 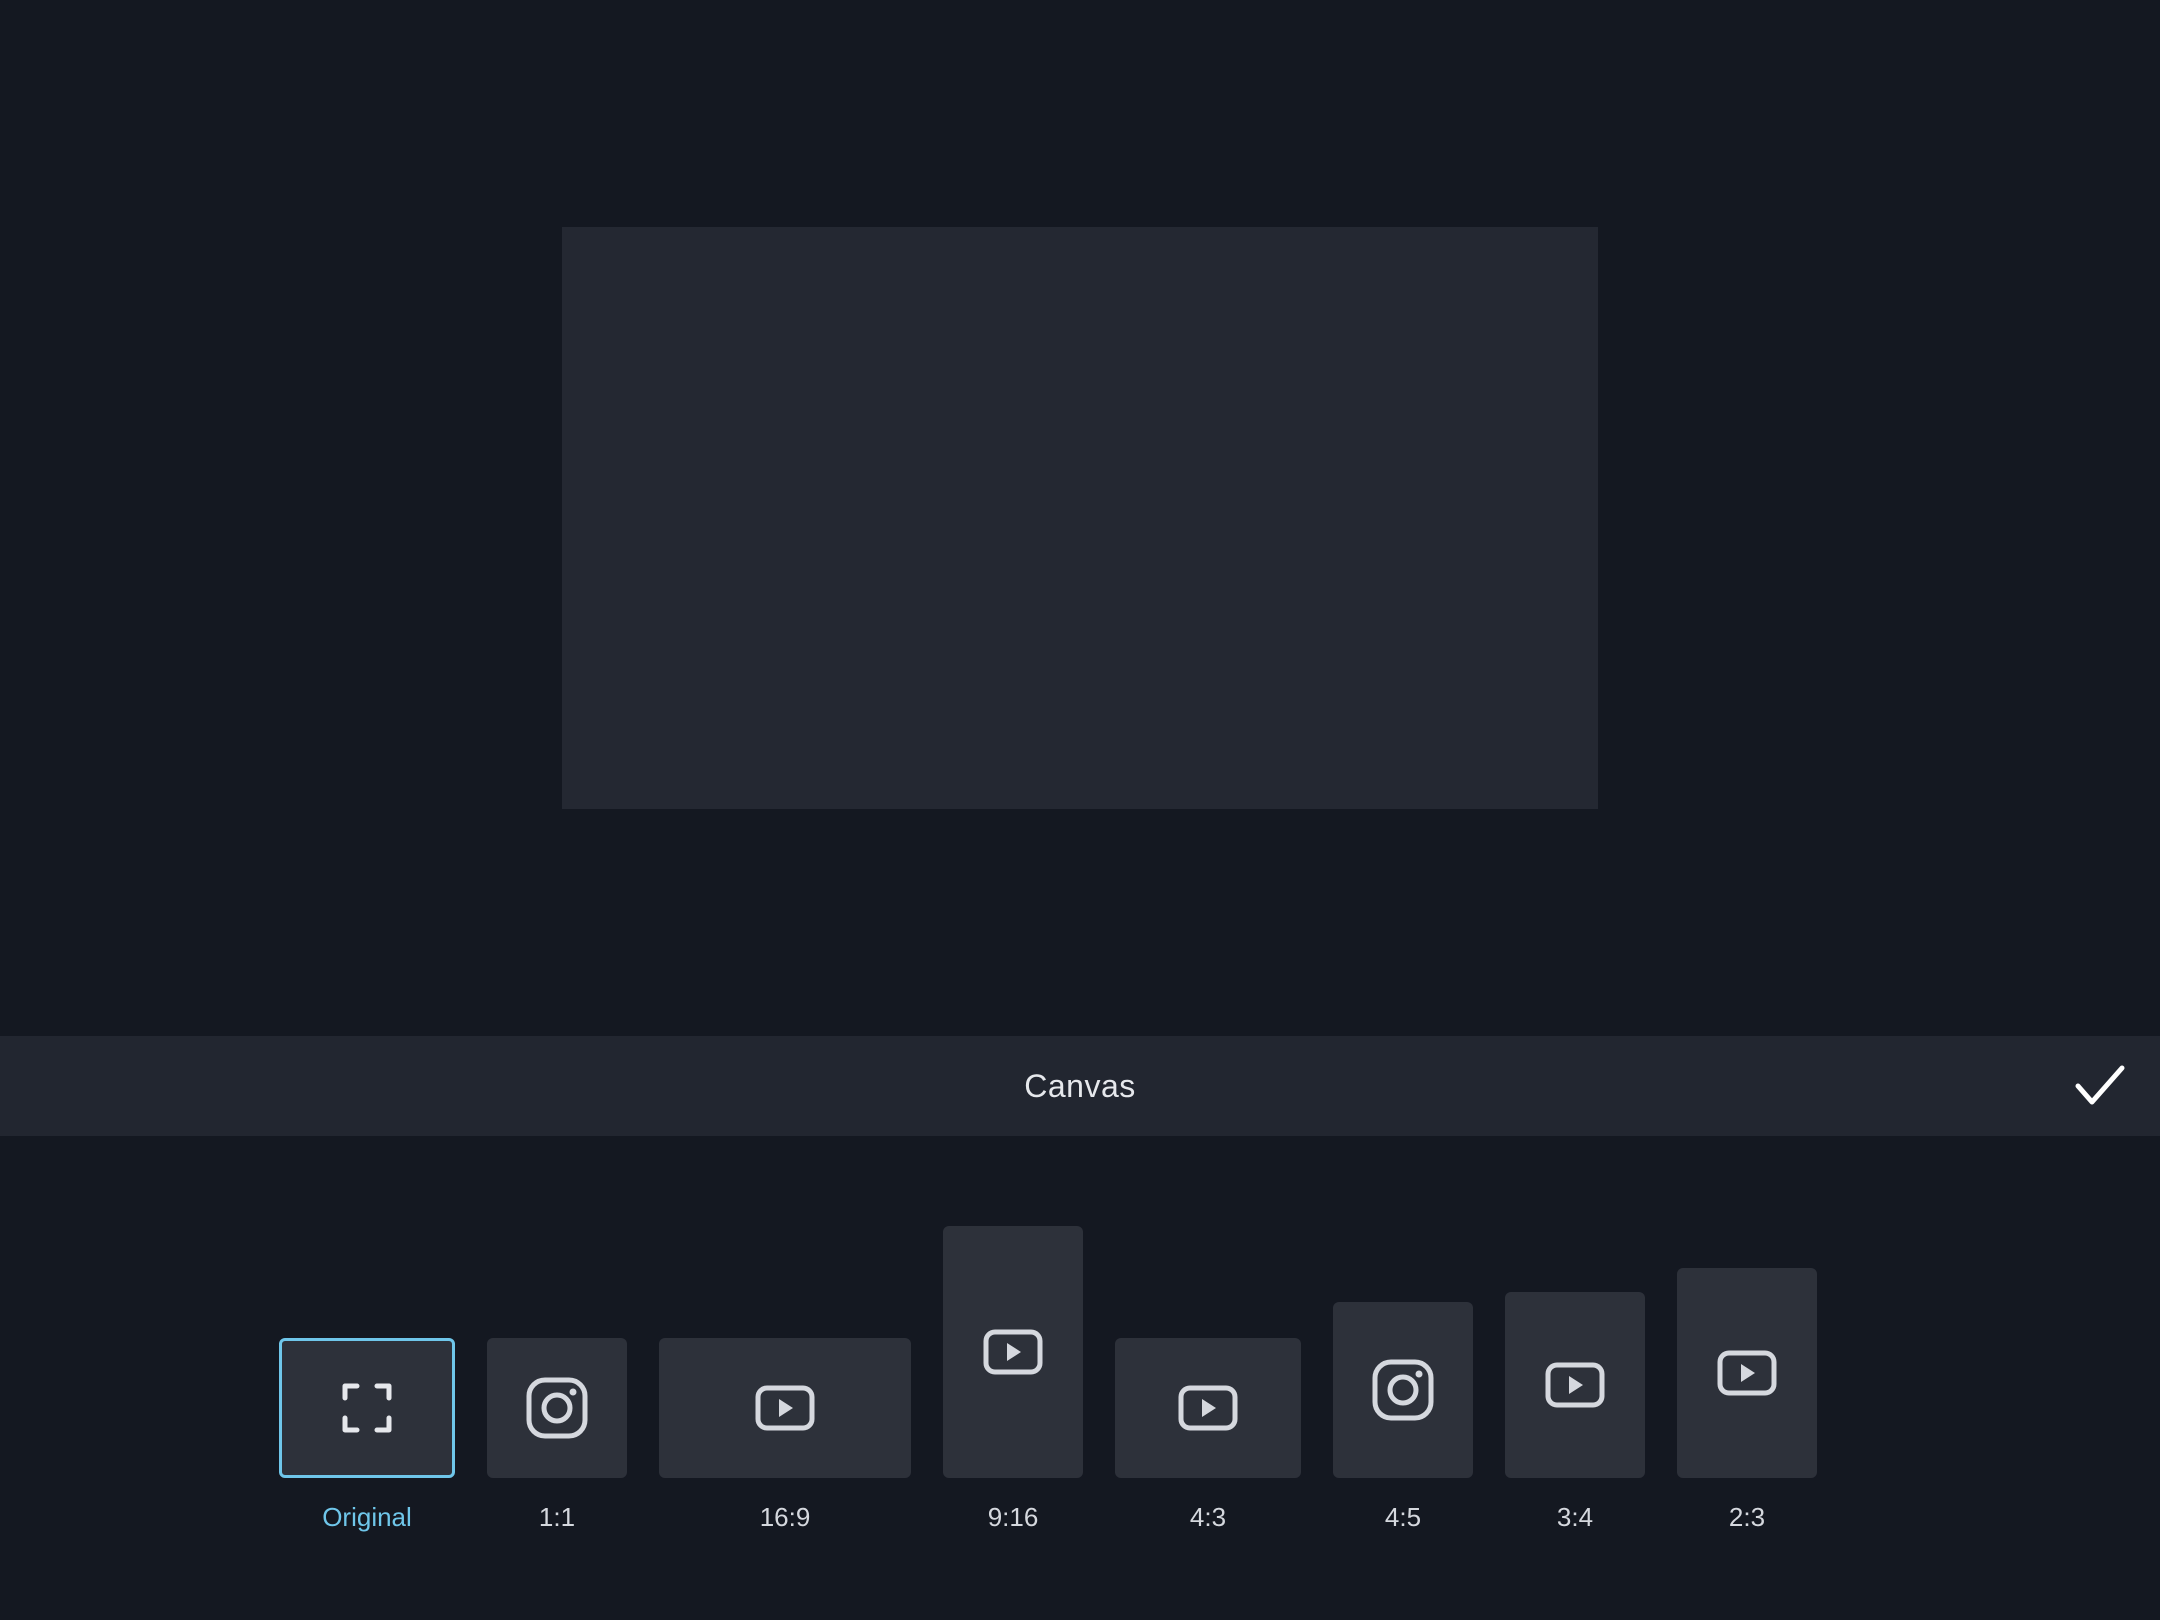 I want to click on checkmark-icon, so click(x=2100, y=1085).